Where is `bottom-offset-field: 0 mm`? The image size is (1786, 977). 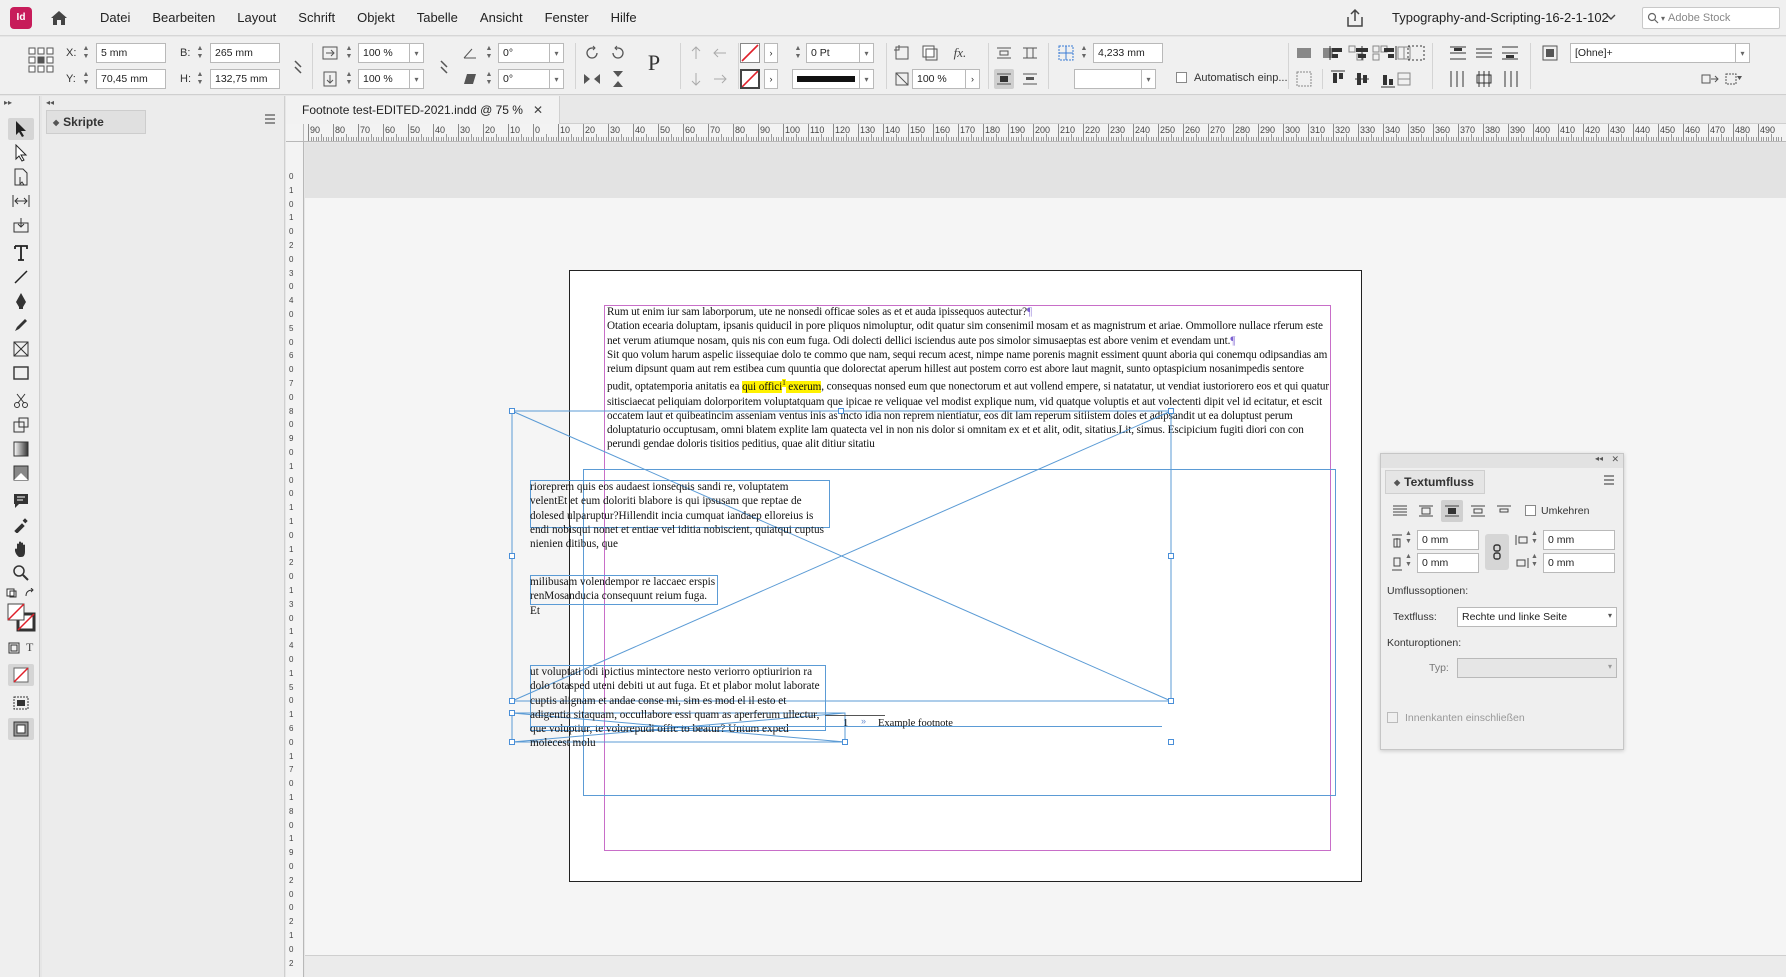
bottom-offset-field: 0 mm is located at coordinates (1448, 563).